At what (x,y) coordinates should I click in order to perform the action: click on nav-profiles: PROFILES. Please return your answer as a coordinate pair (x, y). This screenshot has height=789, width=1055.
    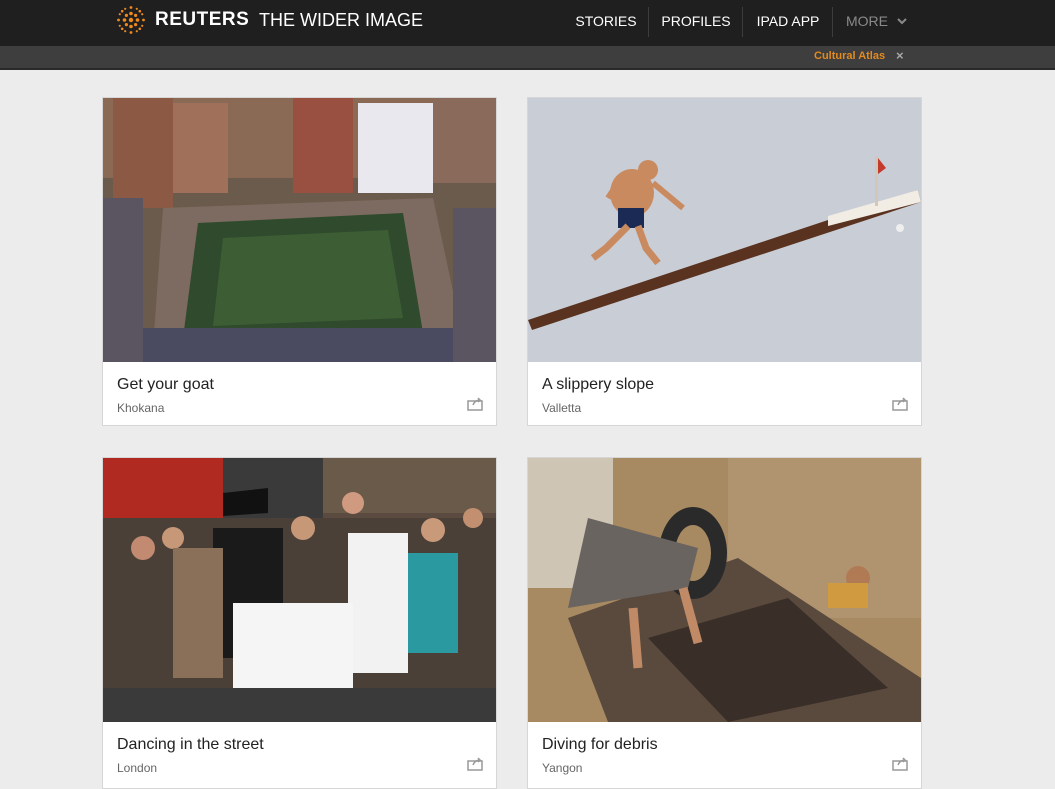
    Looking at the image, I should click on (696, 23).